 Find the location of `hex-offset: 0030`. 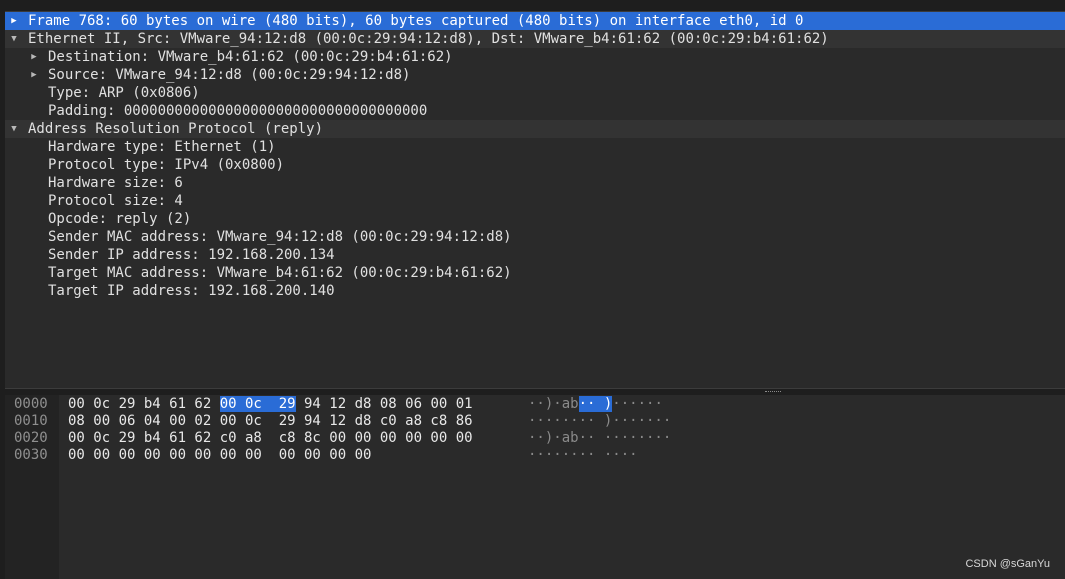

hex-offset: 0030 is located at coordinates (31, 455).